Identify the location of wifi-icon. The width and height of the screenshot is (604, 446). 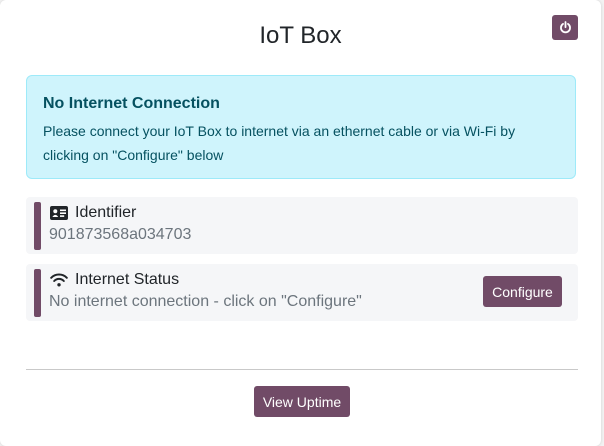
(59, 280).